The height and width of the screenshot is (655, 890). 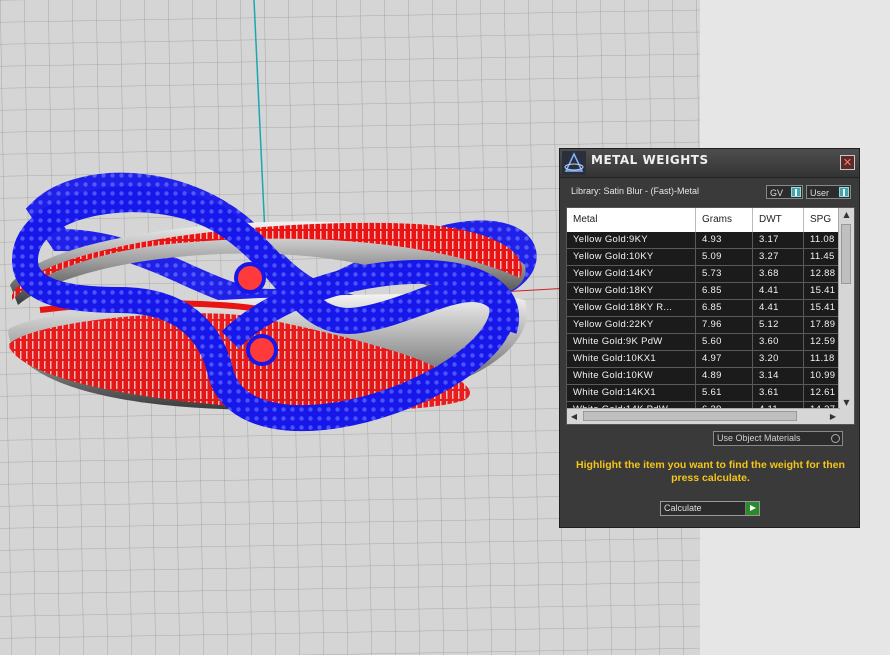 What do you see at coordinates (631, 220) in the screenshot?
I see `column-header-metal: Metal` at bounding box center [631, 220].